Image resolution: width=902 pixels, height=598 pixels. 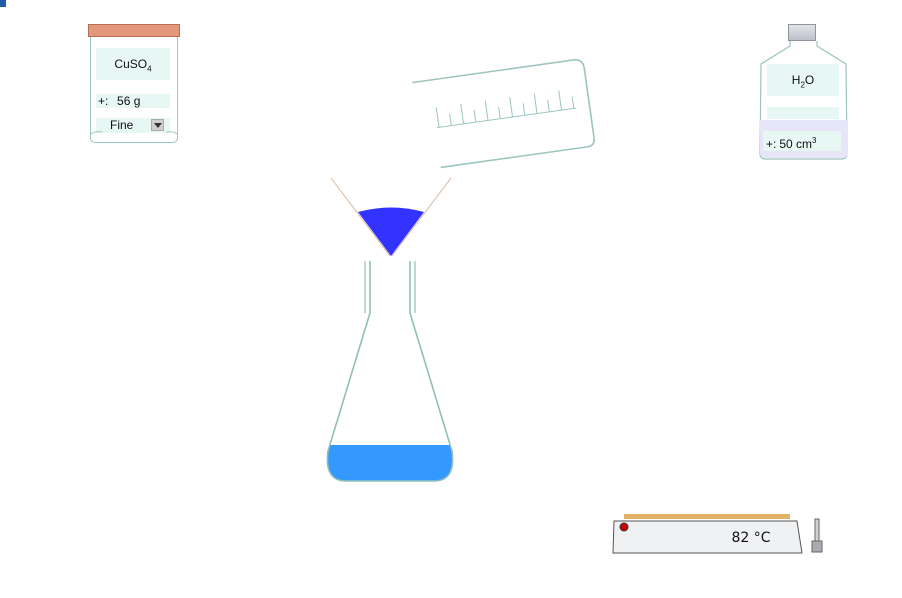 What do you see at coordinates (751, 538) in the screenshot?
I see `temperature-readout: 82 °C` at bounding box center [751, 538].